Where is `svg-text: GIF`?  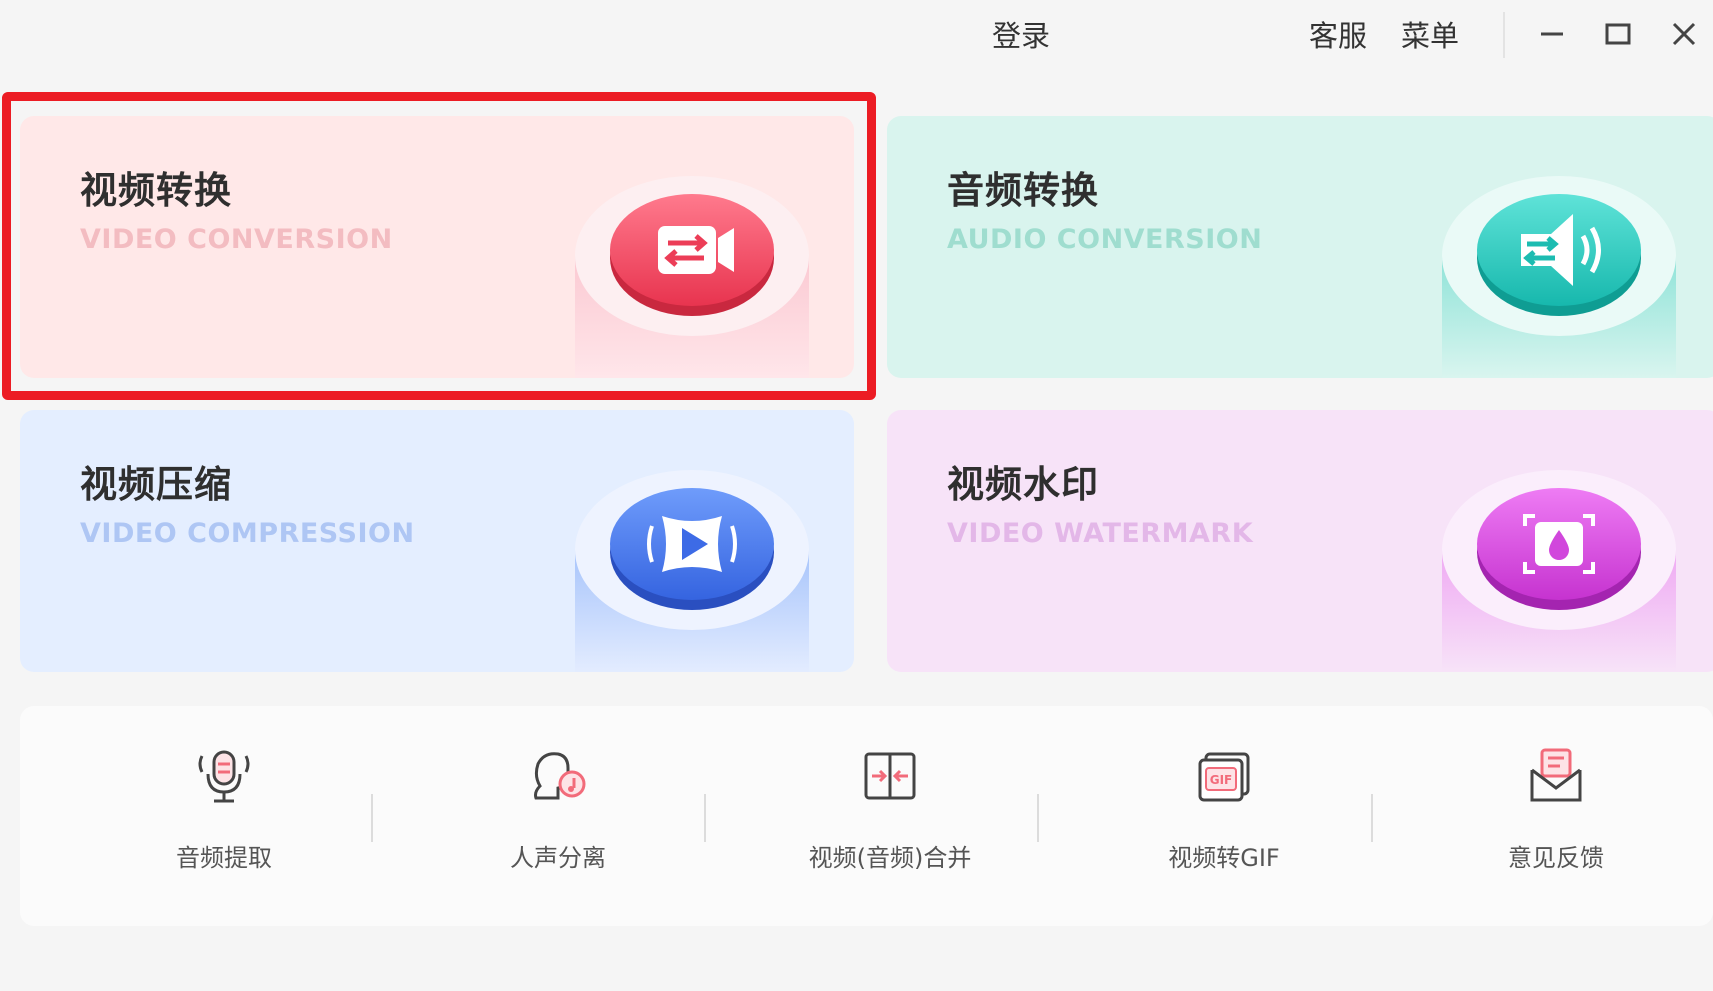 svg-text: GIF is located at coordinates (1221, 780).